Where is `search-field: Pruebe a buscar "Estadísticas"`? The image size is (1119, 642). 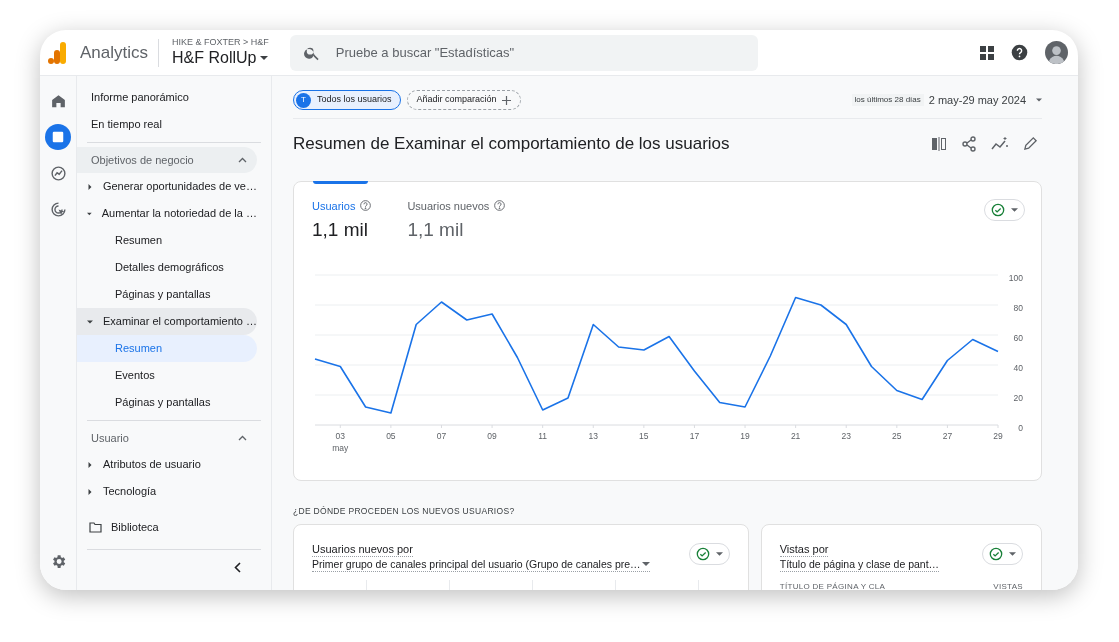
search-field: Pruebe a buscar "Estadísticas" is located at coordinates (523, 52).